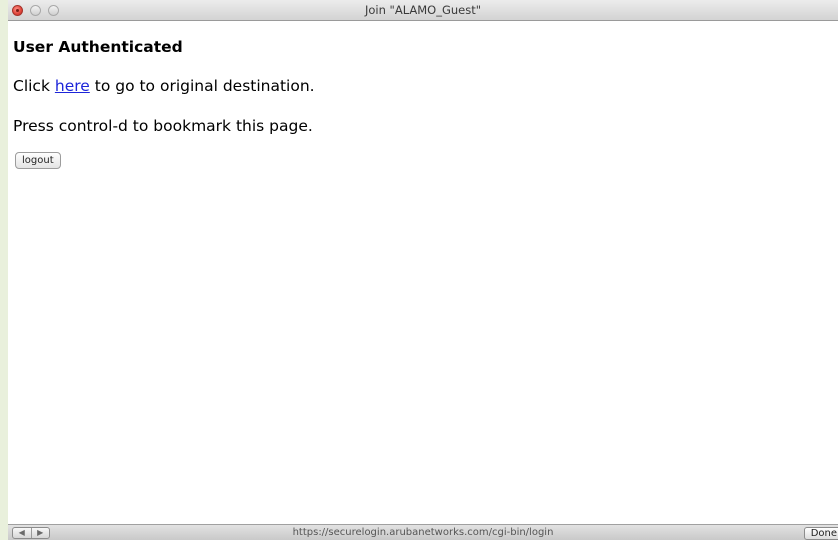 Image resolution: width=838 pixels, height=540 pixels. Describe the element at coordinates (34, 86) in the screenshot. I see `instruction-prefix: Click` at that location.